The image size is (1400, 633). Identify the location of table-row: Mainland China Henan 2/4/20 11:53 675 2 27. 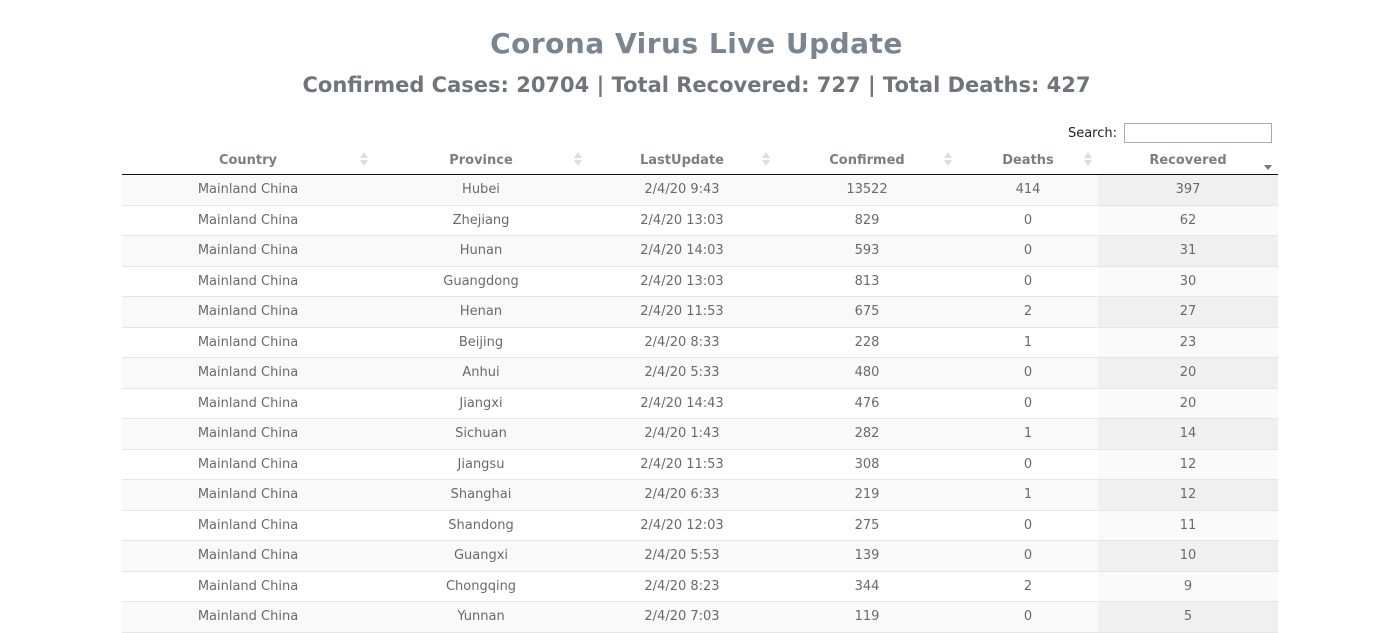
(700, 312).